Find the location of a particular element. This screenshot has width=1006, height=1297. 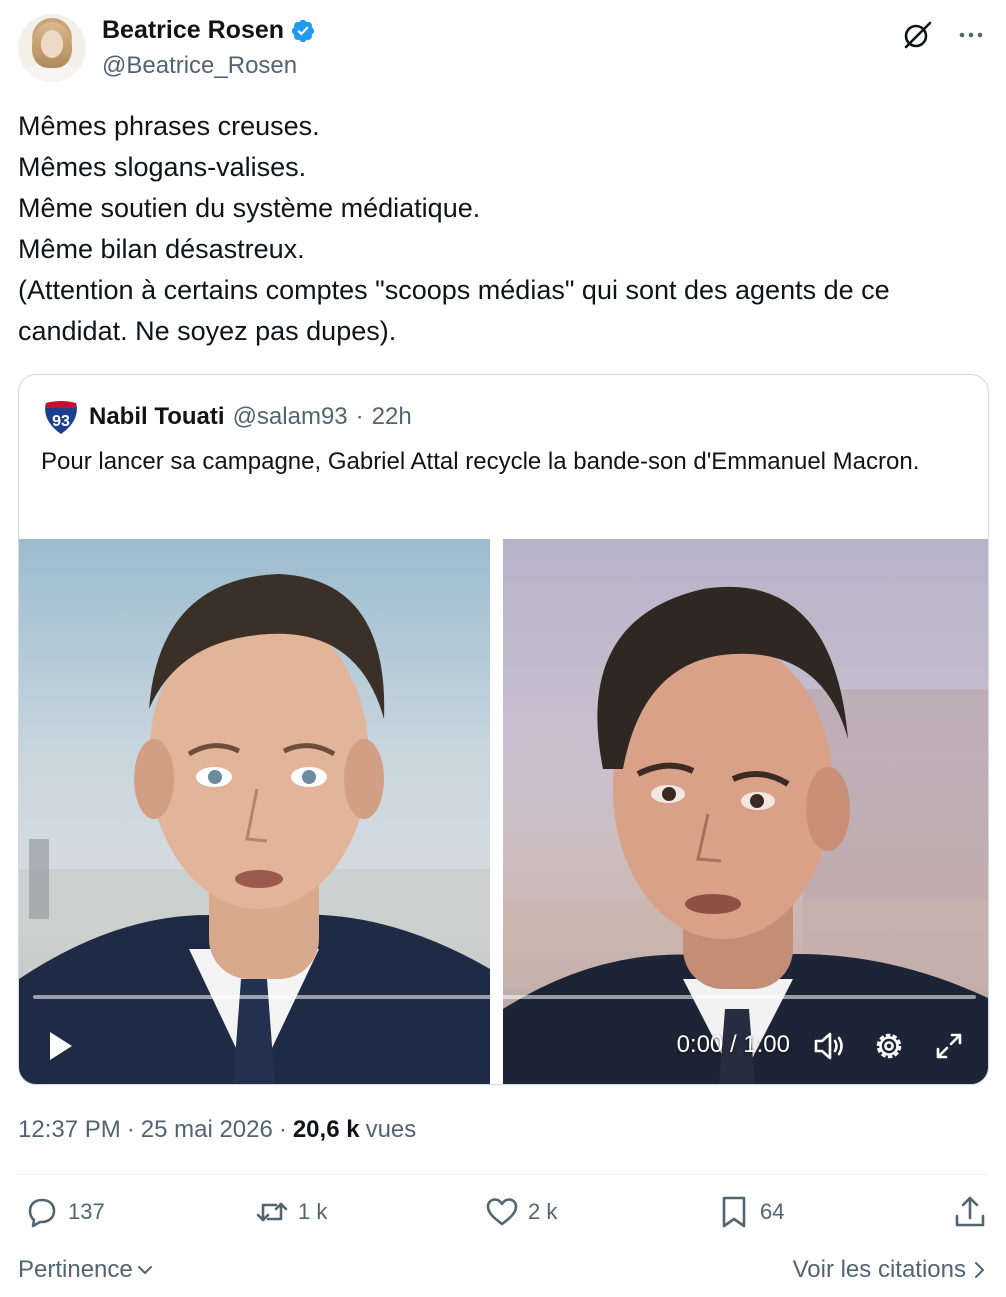

tweet-meta: 12:37 PM · 25 mai 2026 · 20,6 k vues is located at coordinates (217, 1130).